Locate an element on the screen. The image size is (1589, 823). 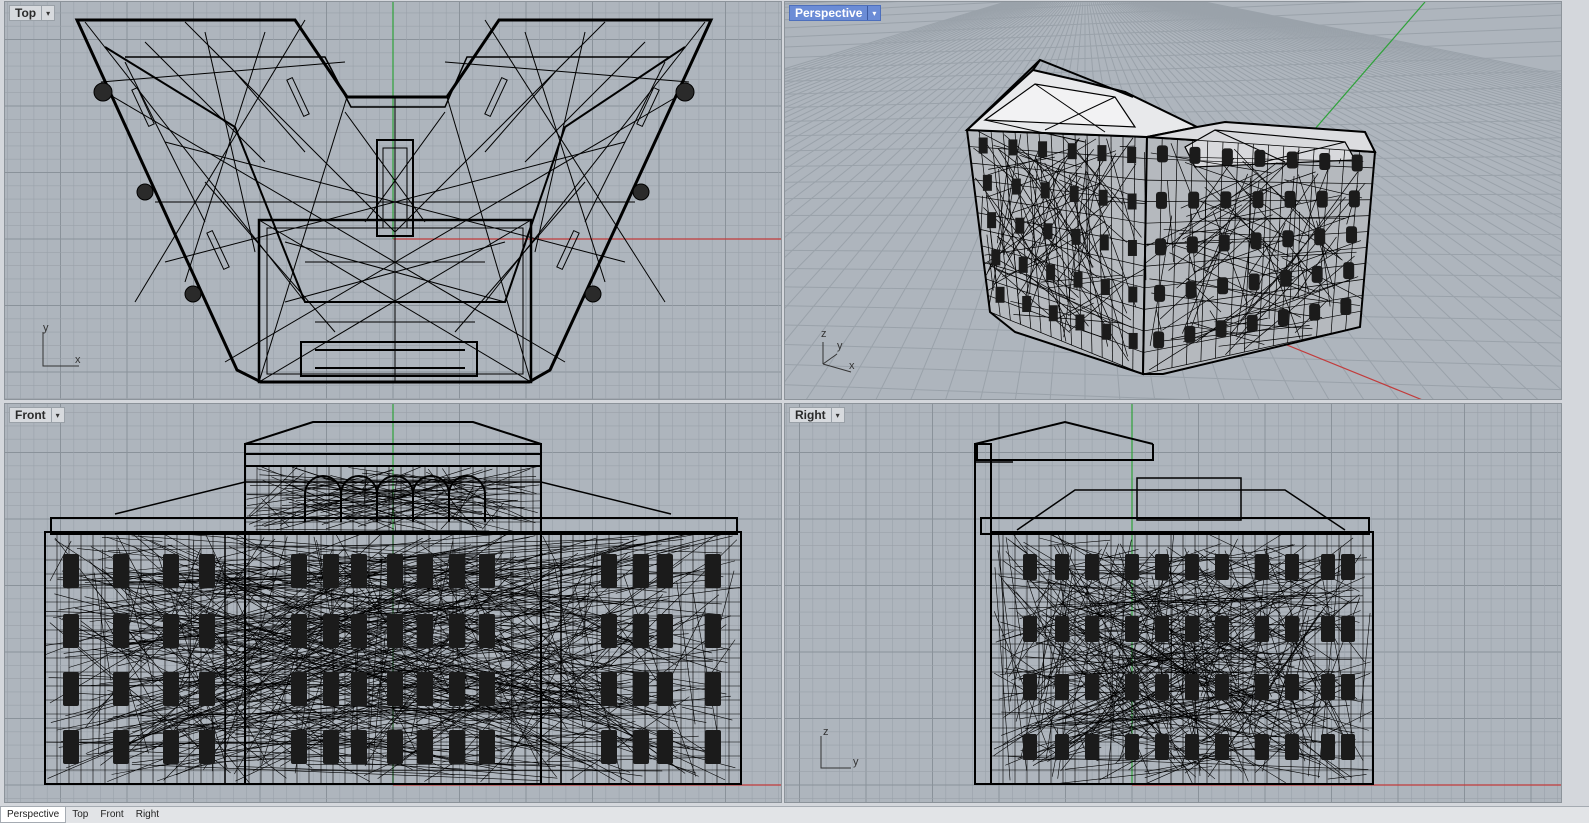
tab-right: Right is located at coordinates (147, 814).